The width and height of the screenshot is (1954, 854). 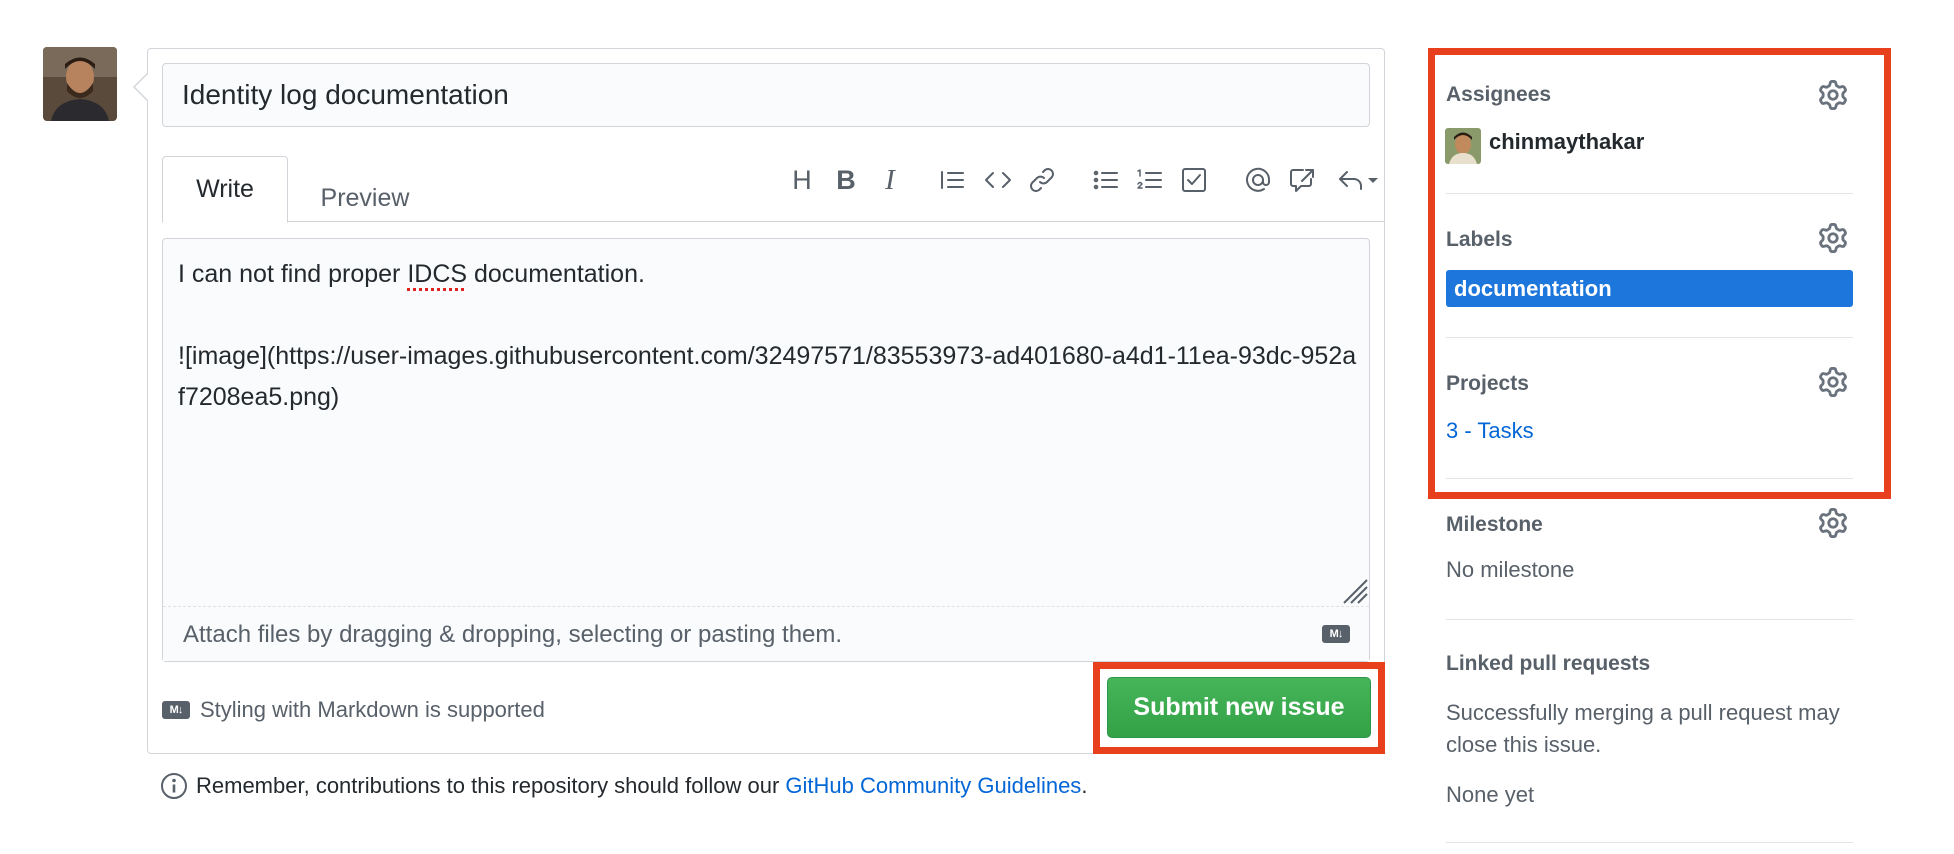 I want to click on milestone-heading: Milestone, so click(x=1494, y=525).